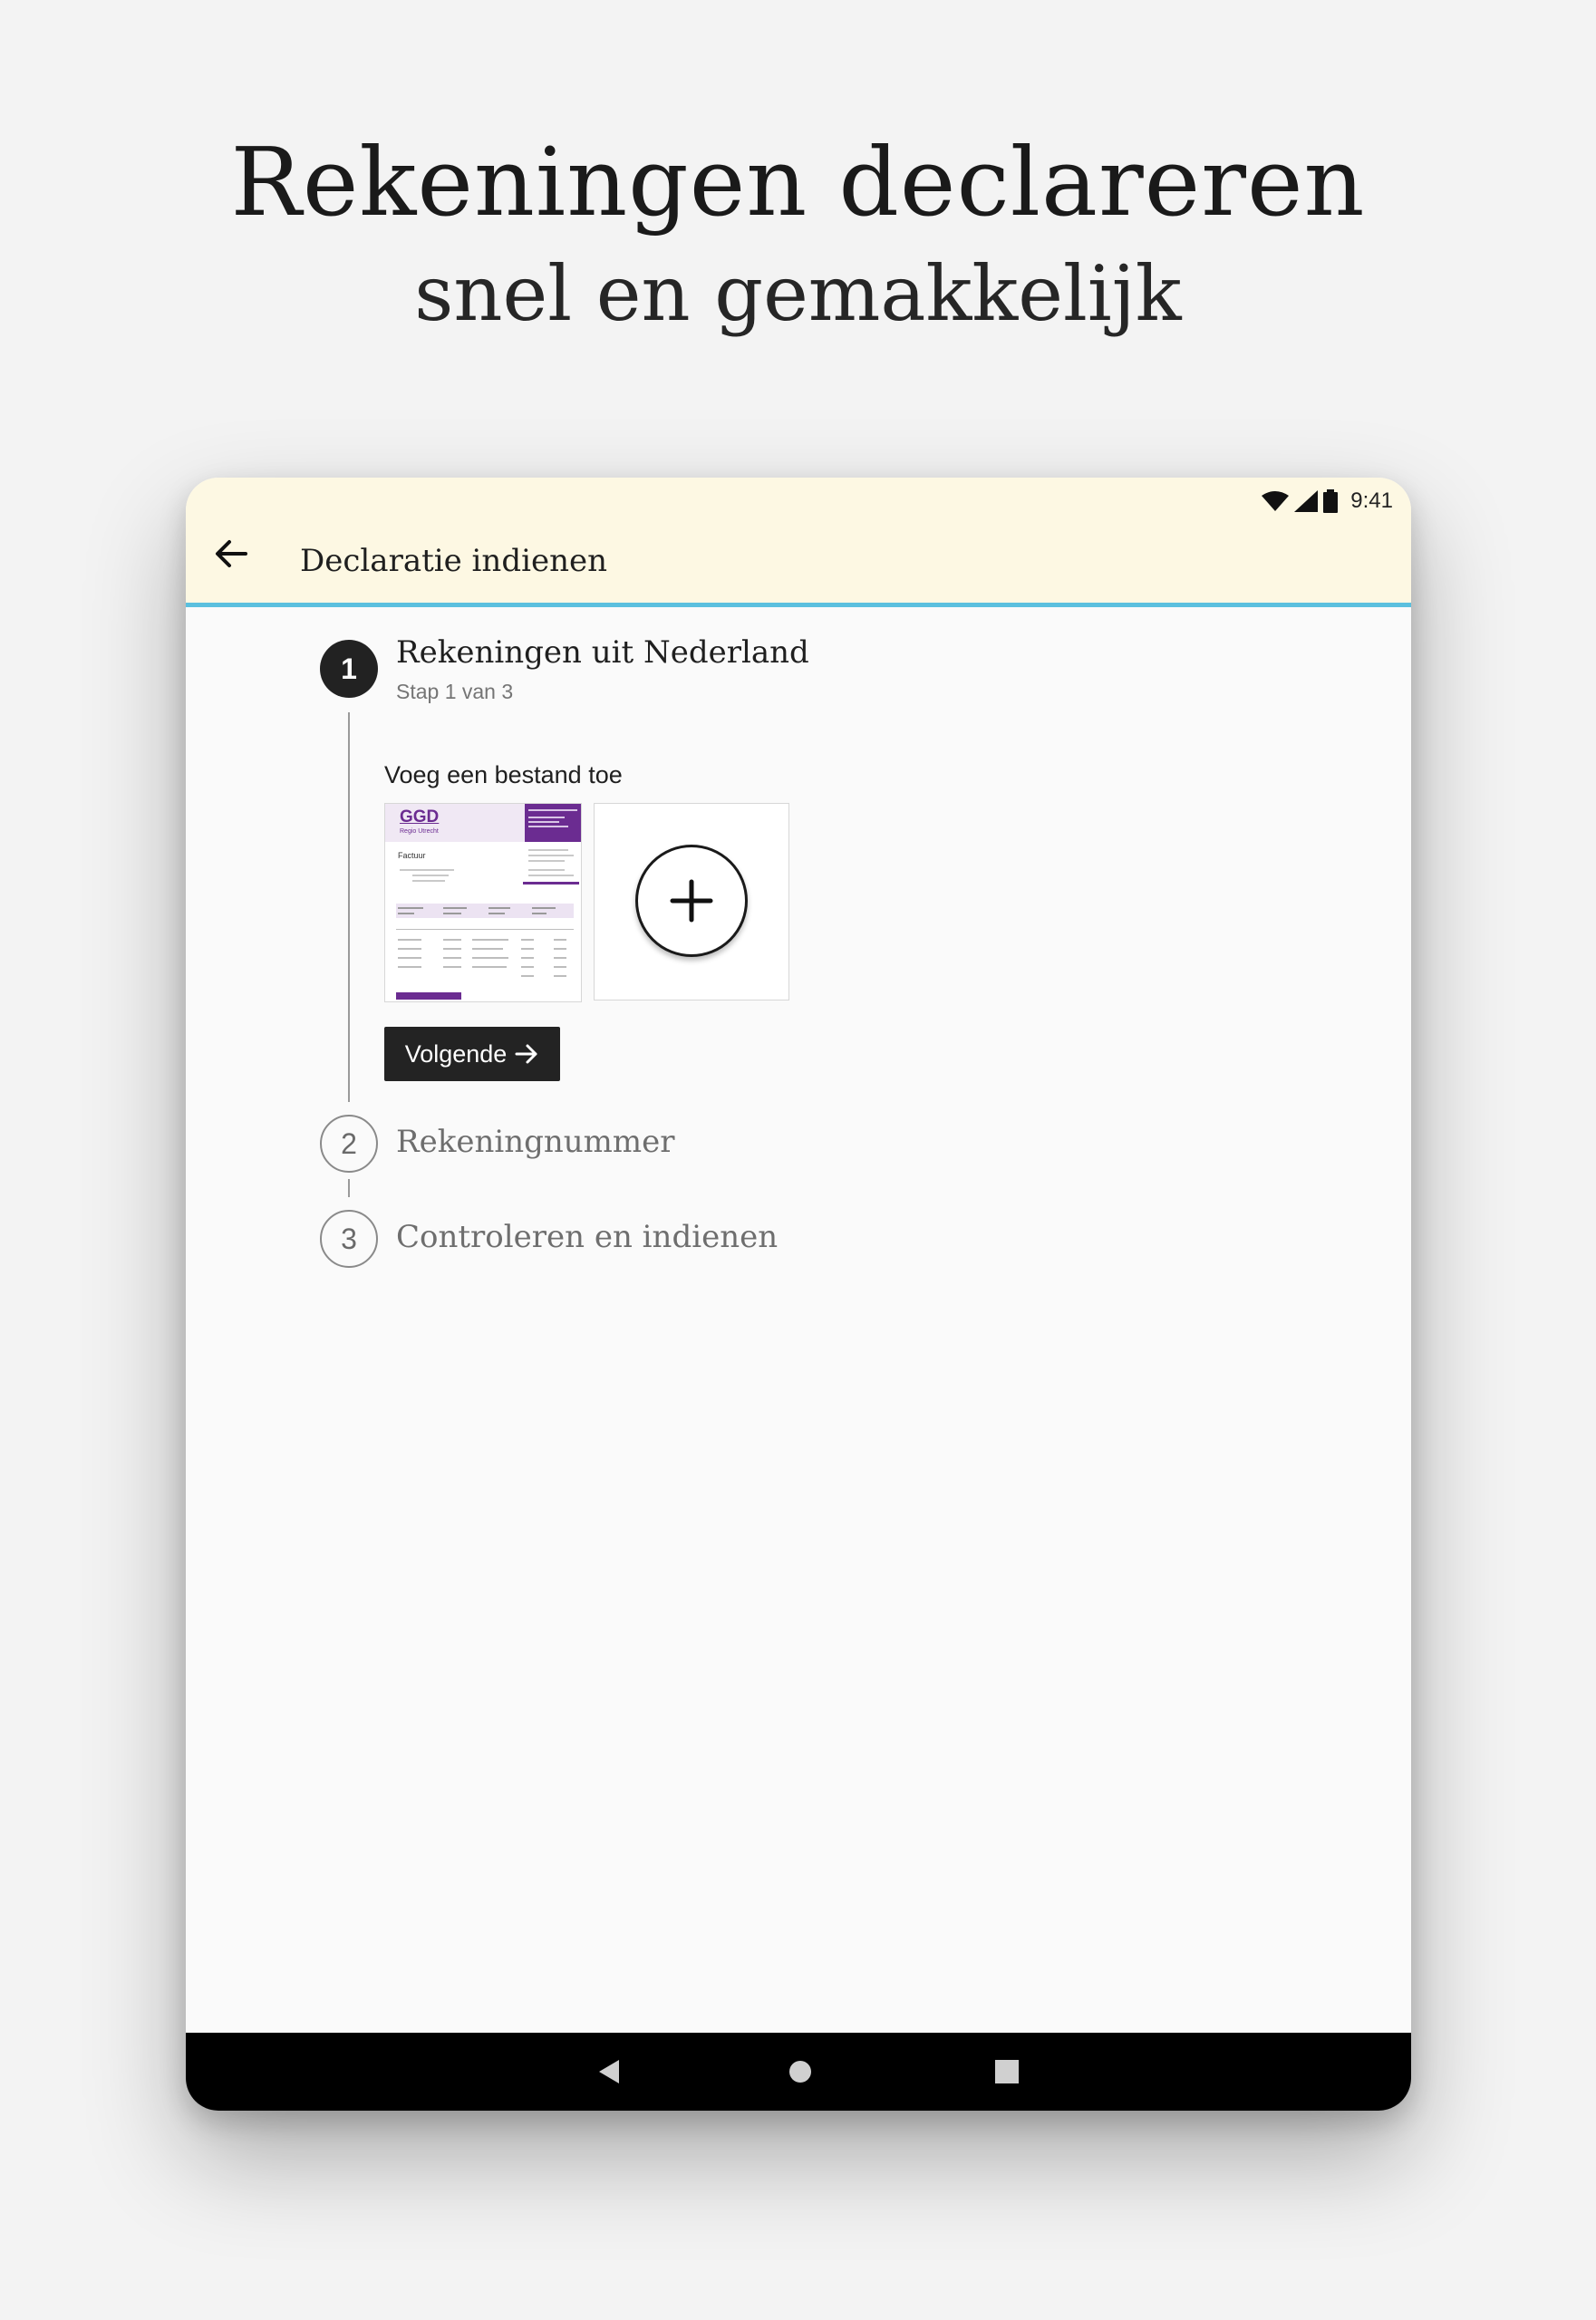  Describe the element at coordinates (349, 669) in the screenshot. I see `step-1-indicator: 1` at that location.